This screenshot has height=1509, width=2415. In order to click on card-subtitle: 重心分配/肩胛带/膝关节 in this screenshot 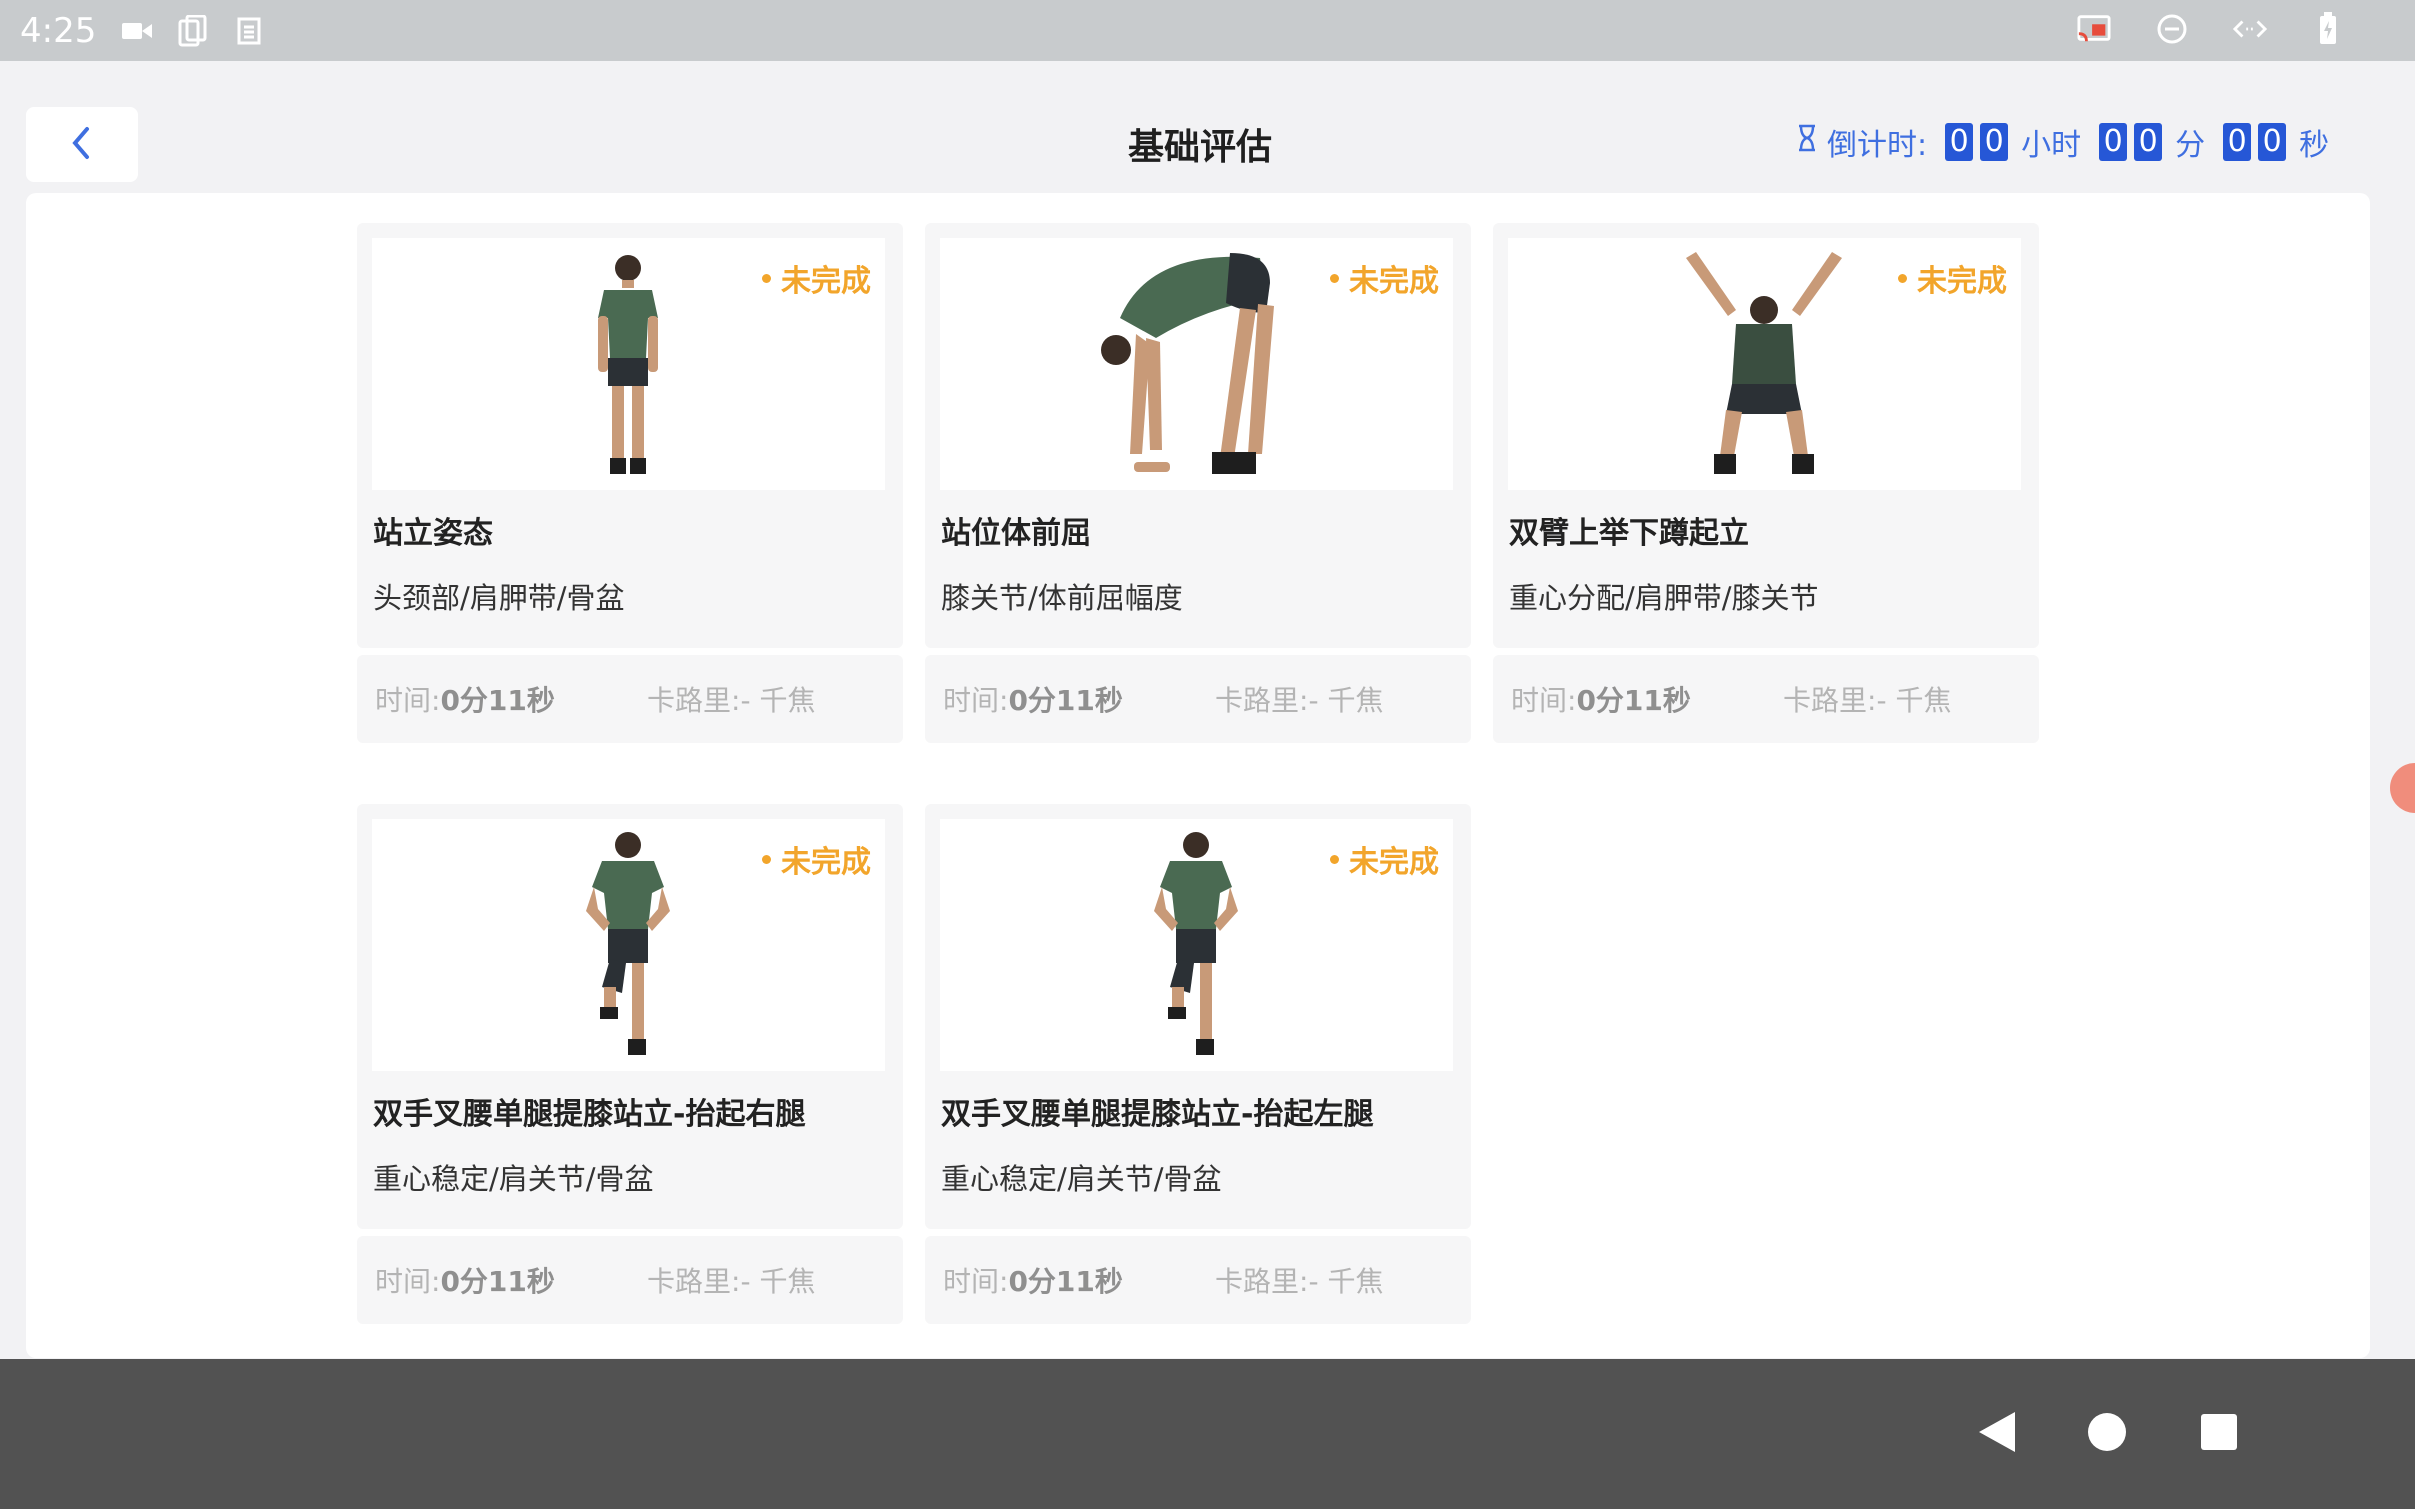, I will do `click(1664, 598)`.